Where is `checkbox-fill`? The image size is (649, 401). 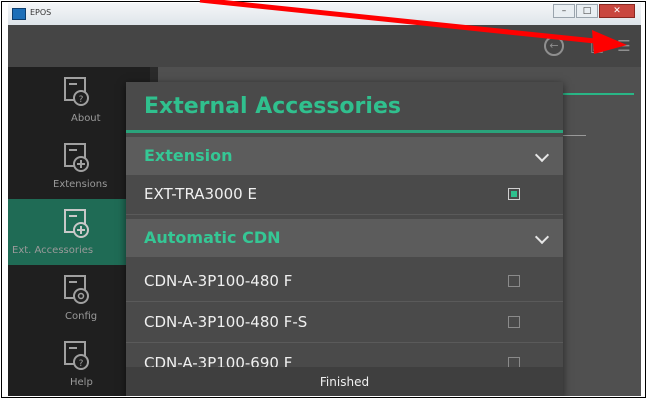 checkbox-fill is located at coordinates (514, 194).